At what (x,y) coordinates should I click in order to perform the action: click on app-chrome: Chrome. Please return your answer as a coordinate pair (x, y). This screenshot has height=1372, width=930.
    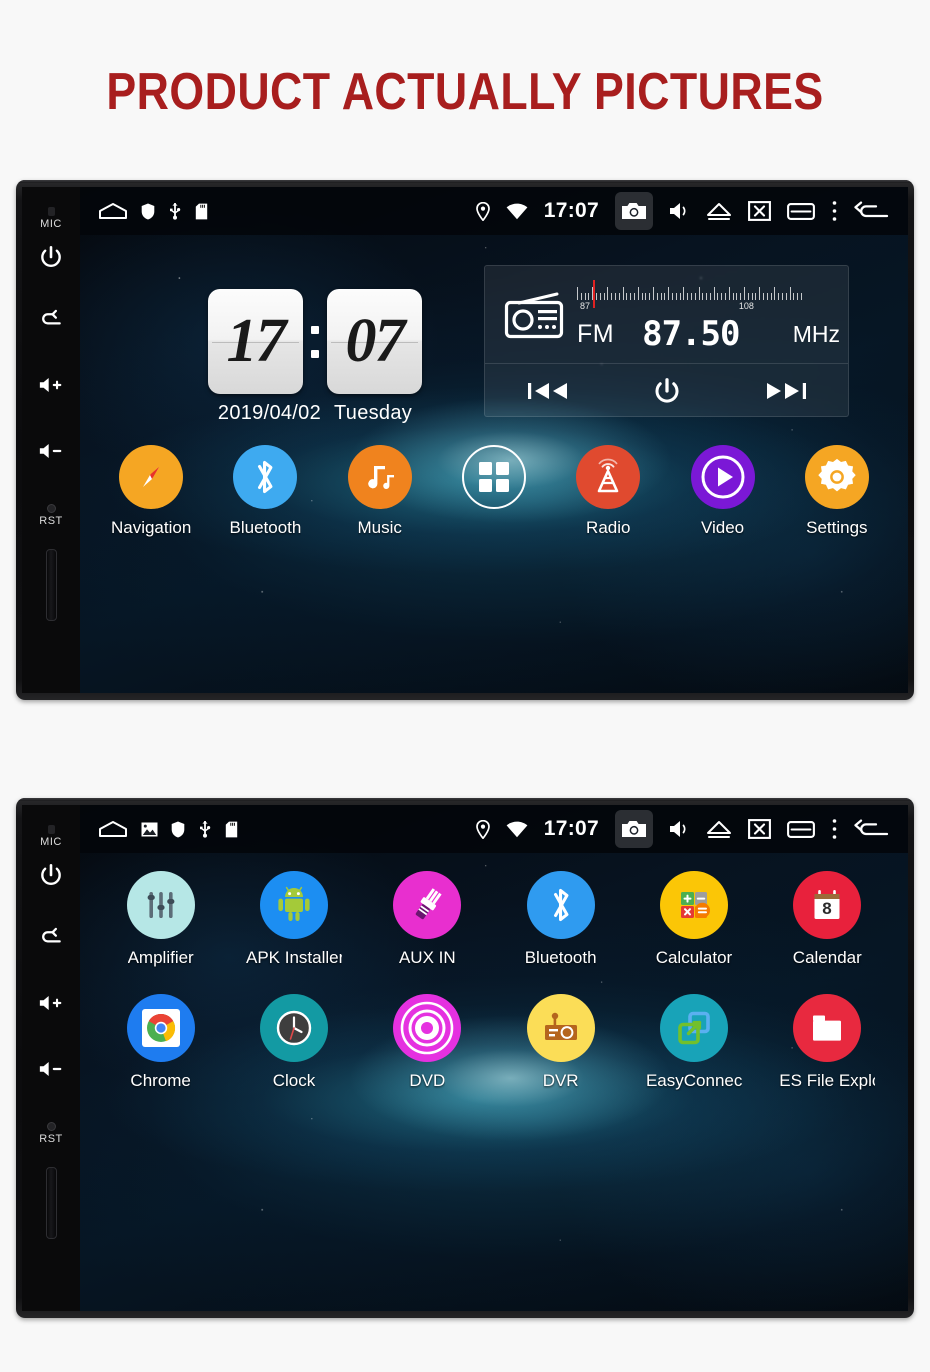
    Looking at the image, I should click on (161, 1042).